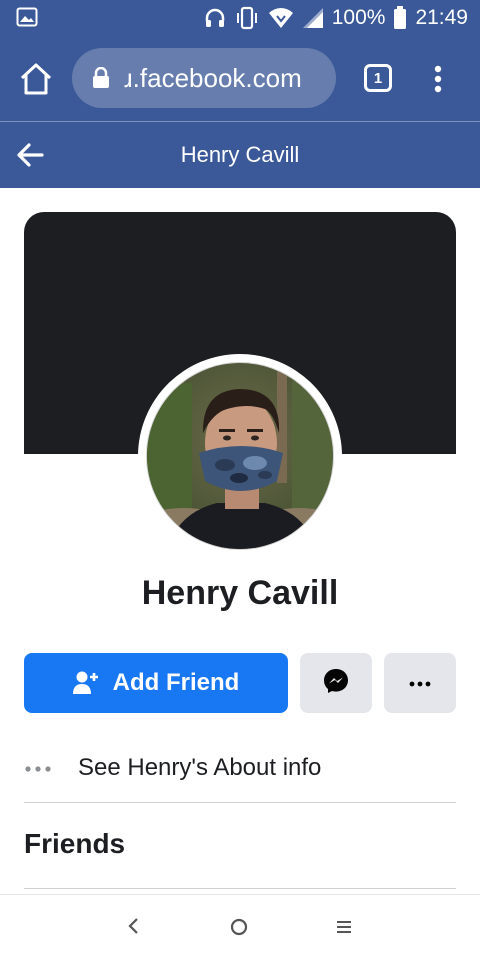  I want to click on profile-picture, so click(240, 456).